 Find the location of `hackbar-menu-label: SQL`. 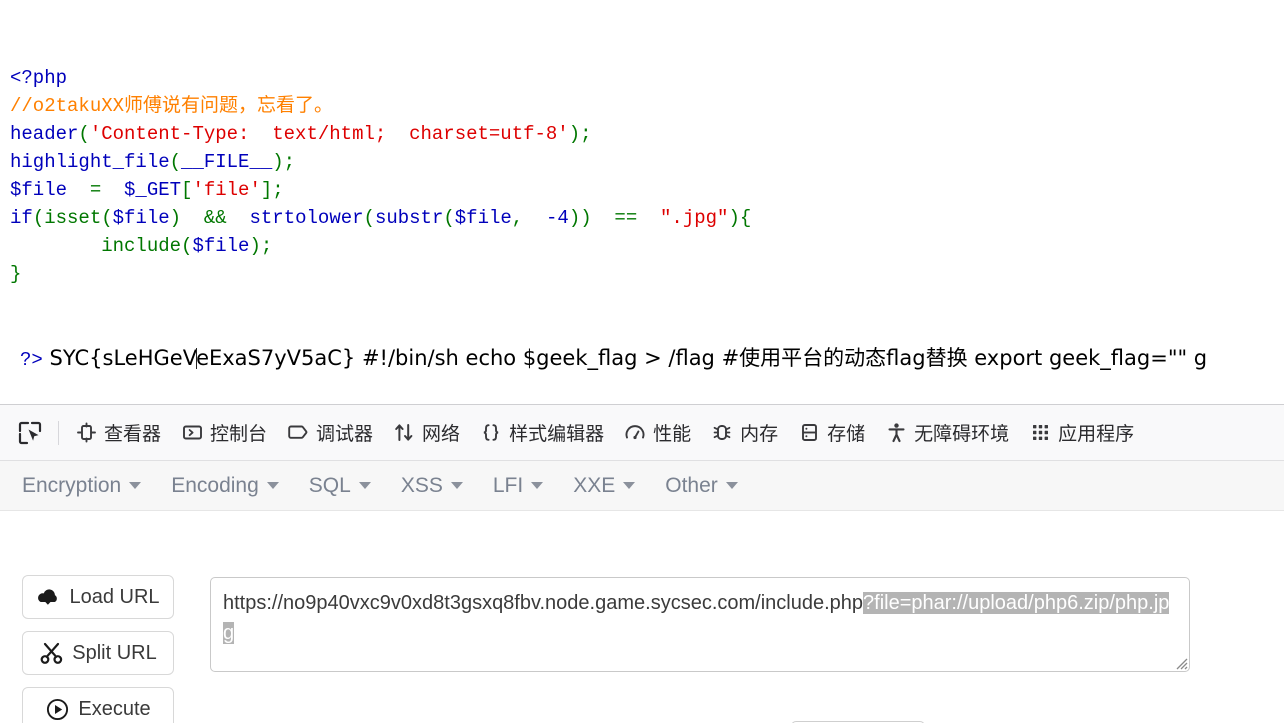

hackbar-menu-label: SQL is located at coordinates (329, 485).